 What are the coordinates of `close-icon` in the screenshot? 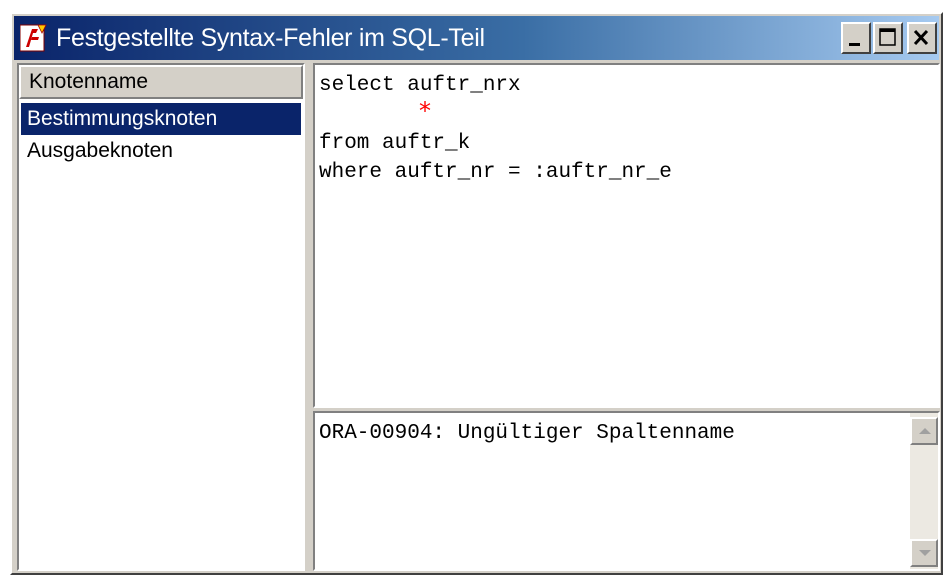 It's located at (921, 37).